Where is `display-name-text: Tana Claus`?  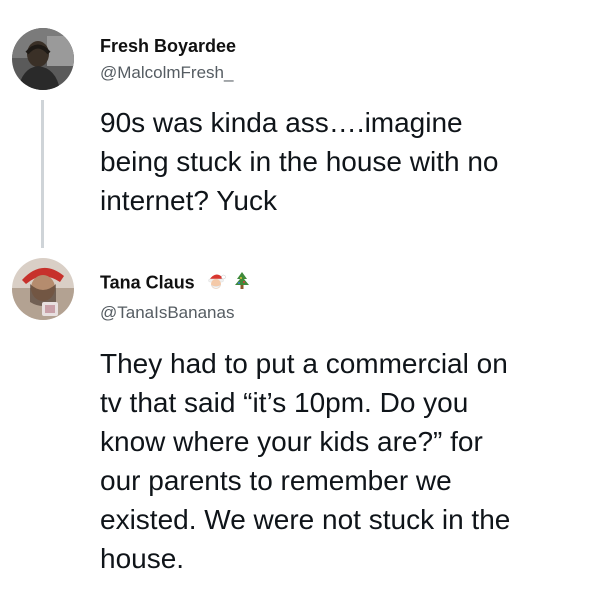 display-name-text: Tana Claus is located at coordinates (147, 282).